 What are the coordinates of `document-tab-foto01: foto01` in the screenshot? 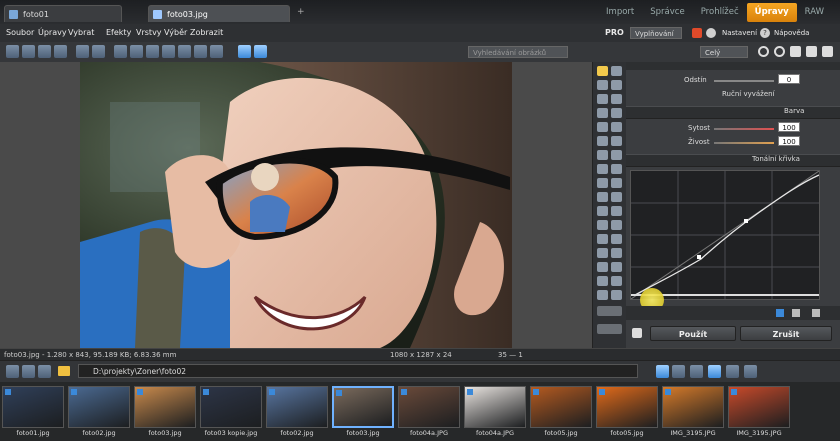 It's located at (63, 13).